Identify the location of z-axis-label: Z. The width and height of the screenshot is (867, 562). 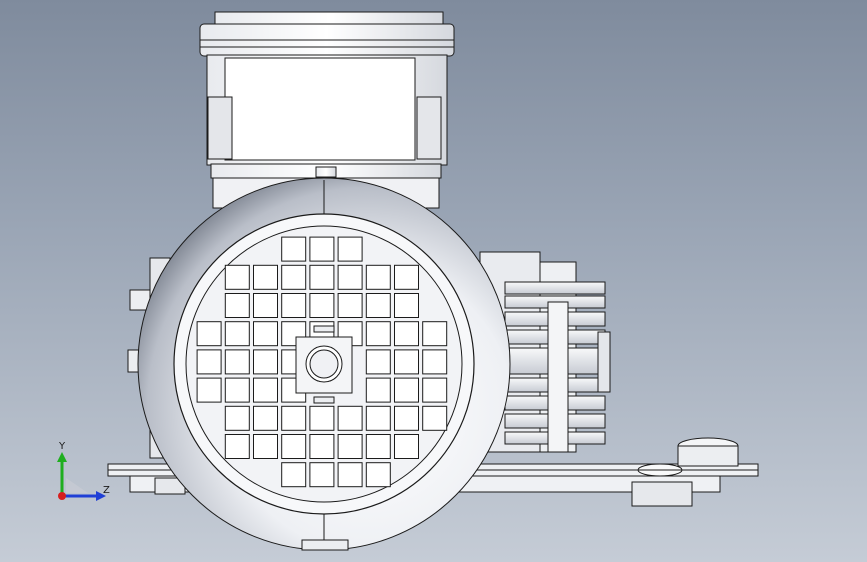
(106, 490).